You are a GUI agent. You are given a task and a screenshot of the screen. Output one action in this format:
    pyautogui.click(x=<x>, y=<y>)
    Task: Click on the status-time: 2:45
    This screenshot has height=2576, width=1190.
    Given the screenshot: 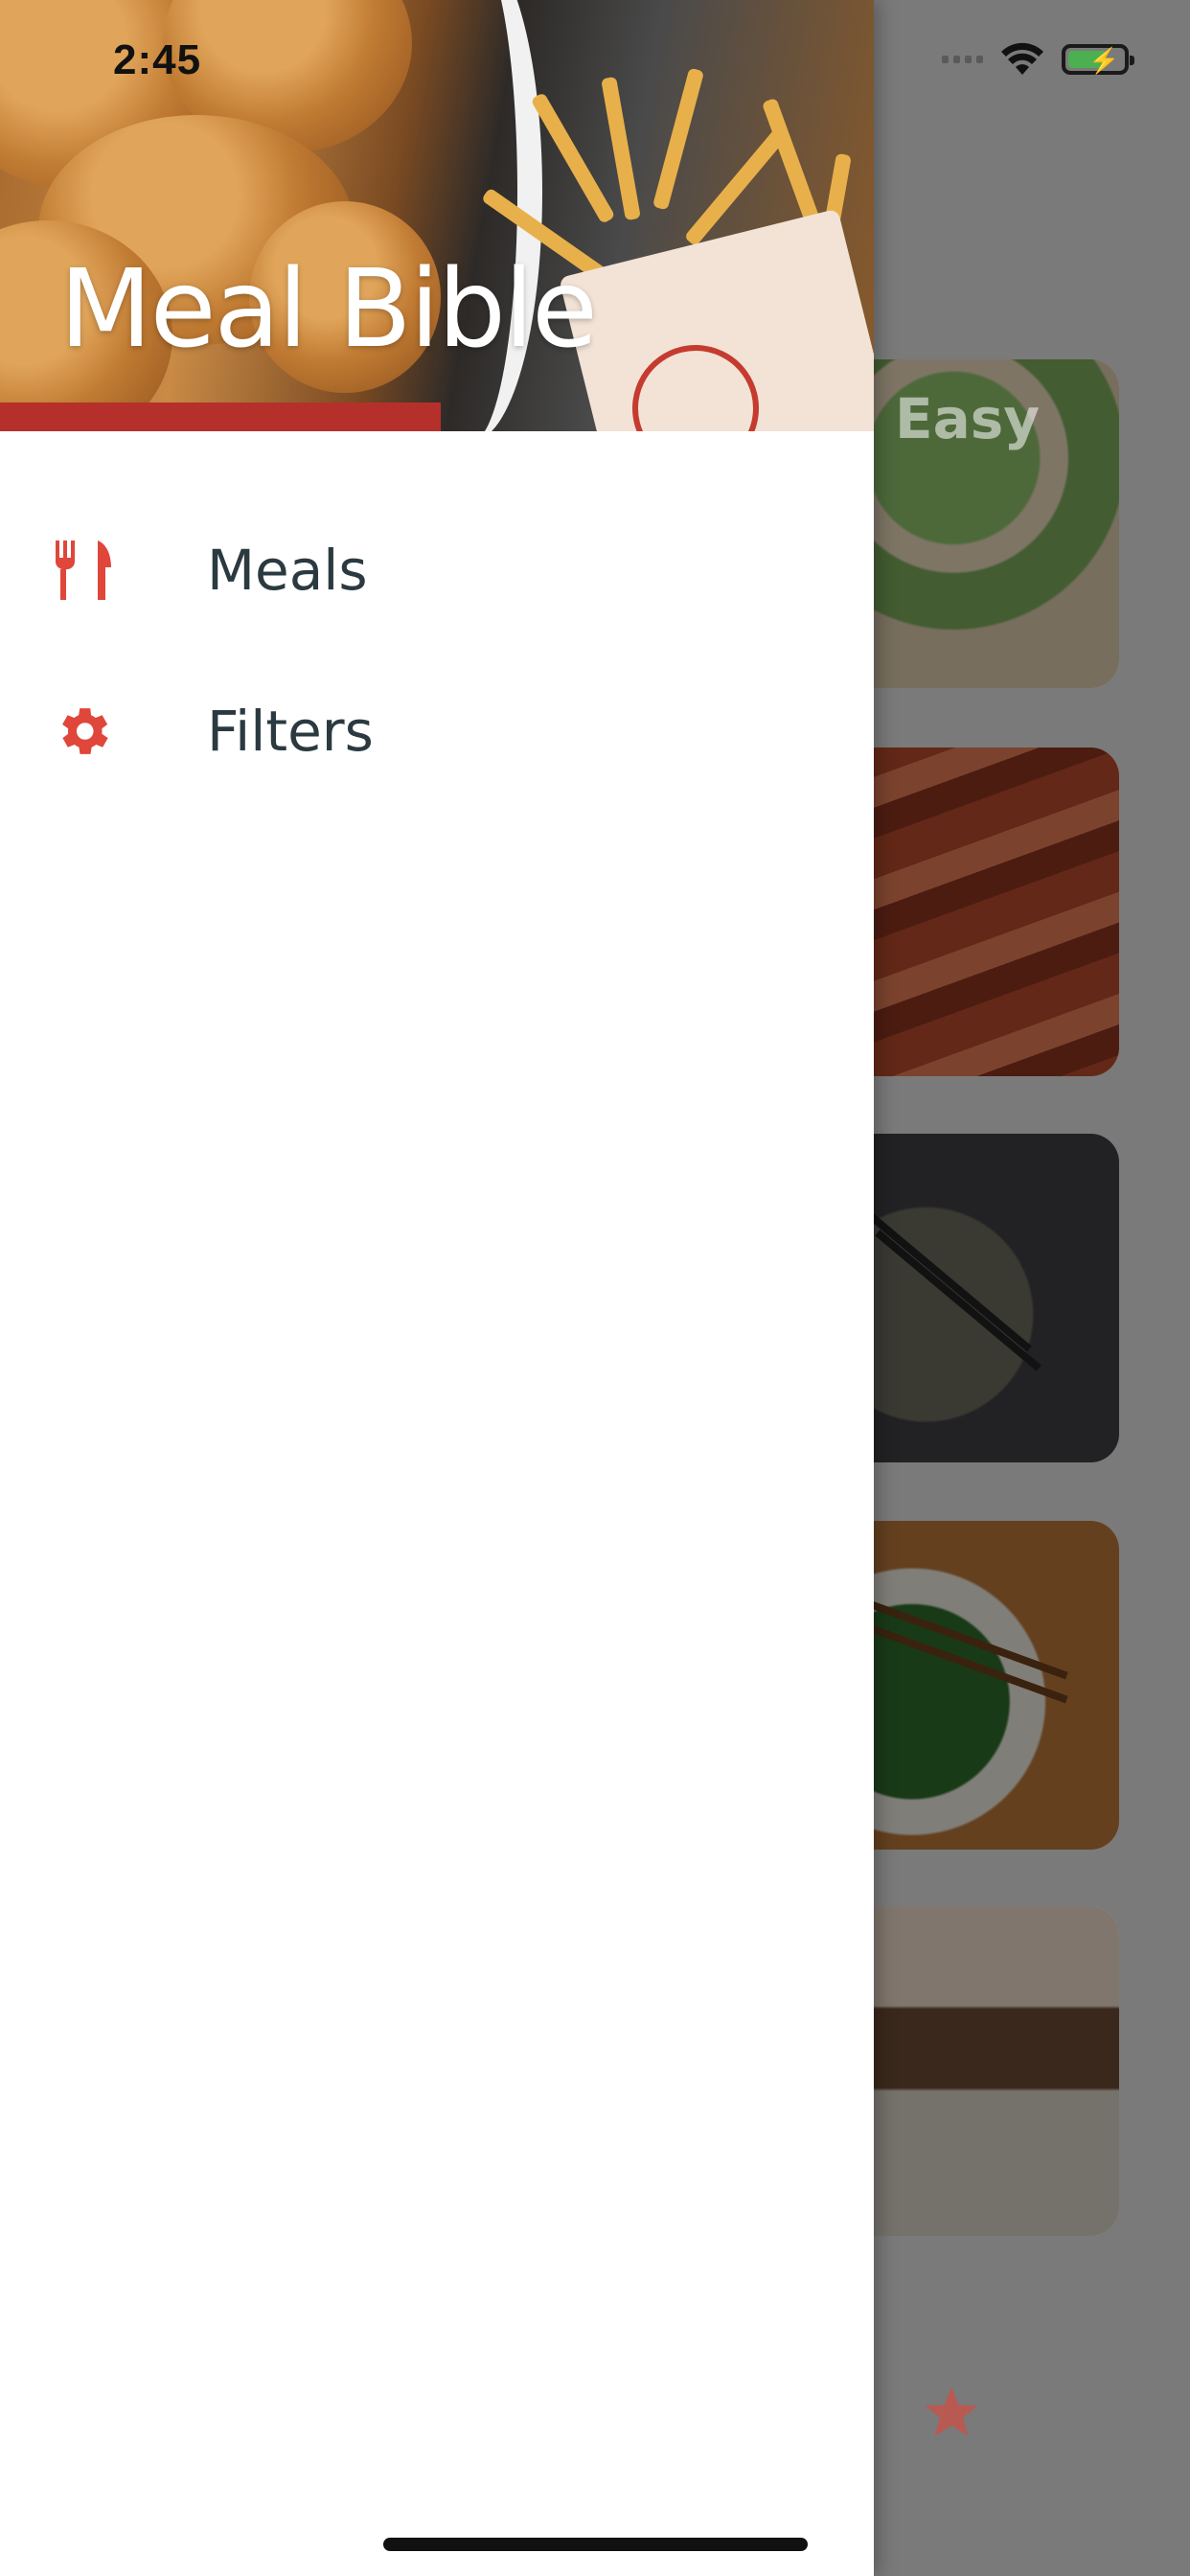 What is the action you would take?
    pyautogui.click(x=158, y=59)
    